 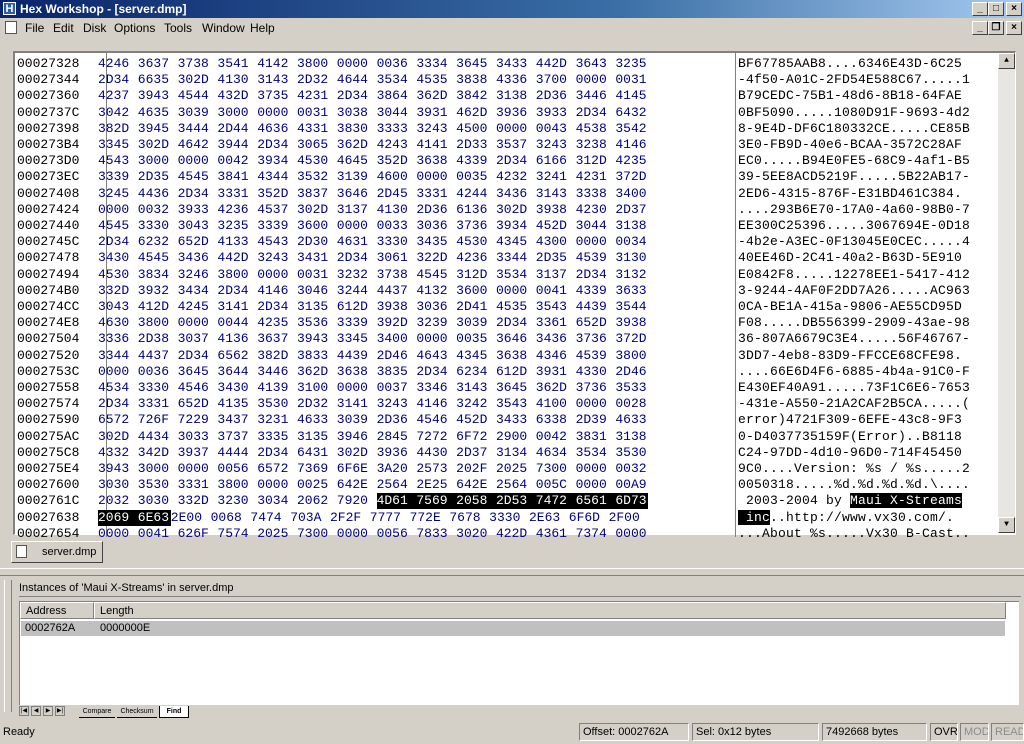 What do you see at coordinates (854, 113) in the screenshot?
I see `row-ascii: 0BF5090.....1080D91F-9693-4d2` at bounding box center [854, 113].